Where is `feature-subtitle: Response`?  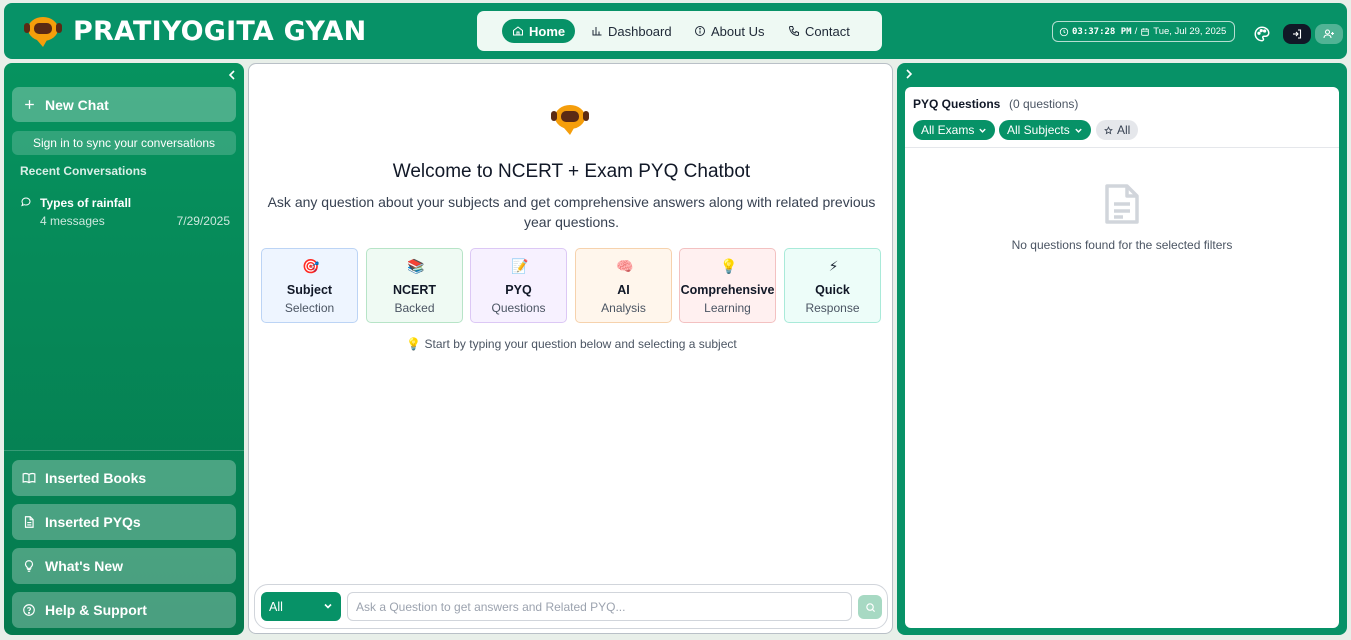 feature-subtitle: Response is located at coordinates (832, 308).